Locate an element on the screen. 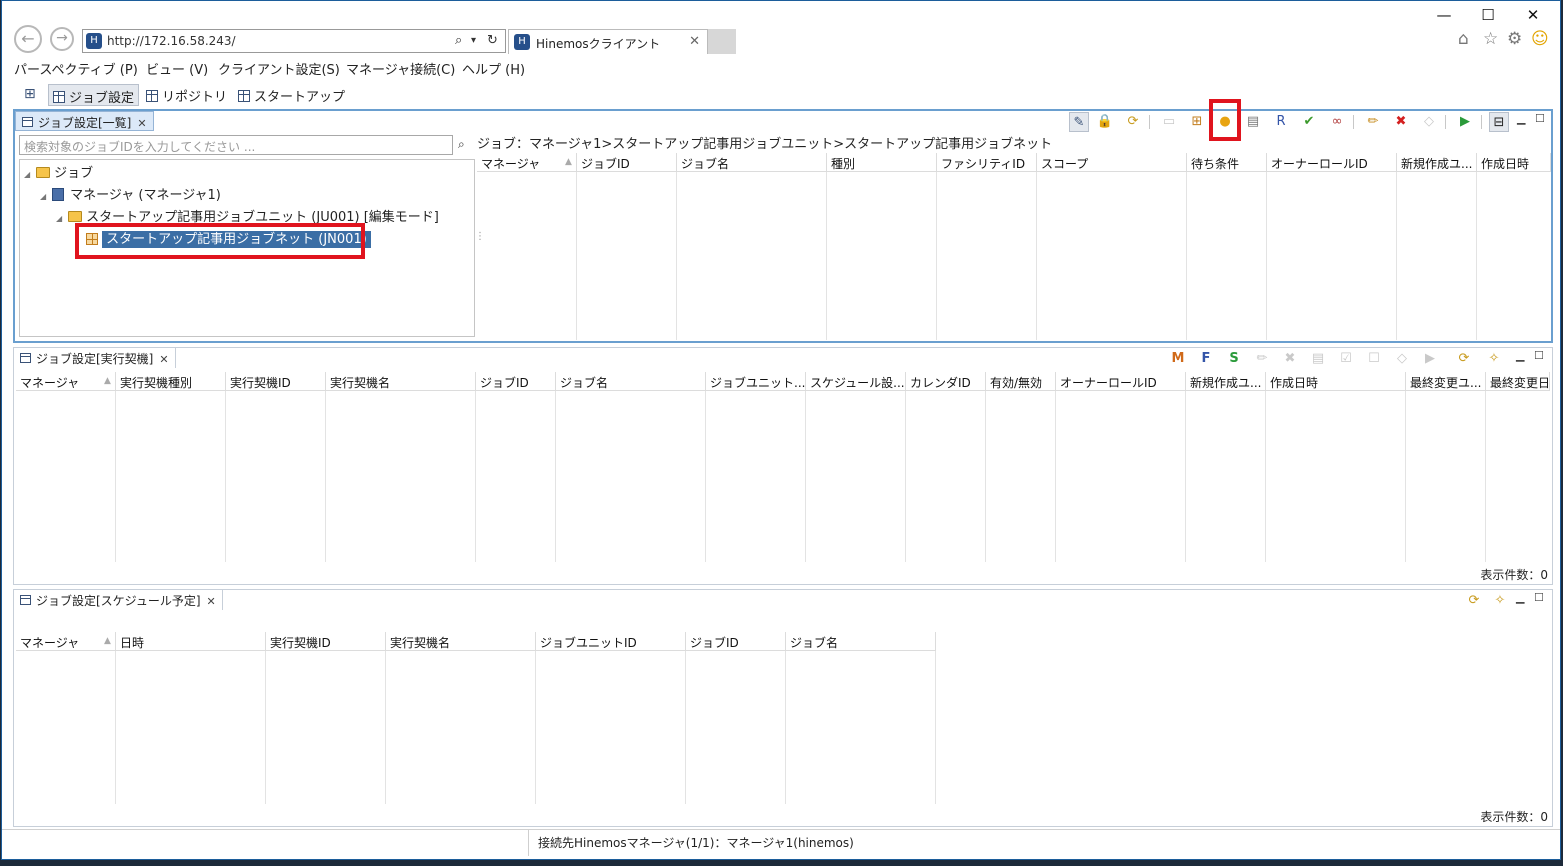 The height and width of the screenshot is (866, 1563). perspective-repository: リポジトリ is located at coordinates (186, 95).